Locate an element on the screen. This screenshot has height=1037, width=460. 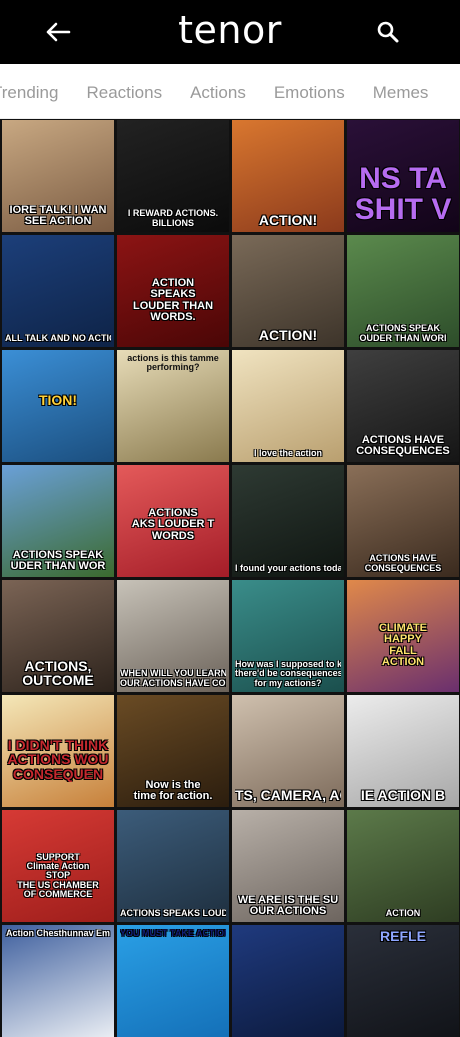
gif-caption-line: ACTIONS WOU is located at coordinates (58, 759).